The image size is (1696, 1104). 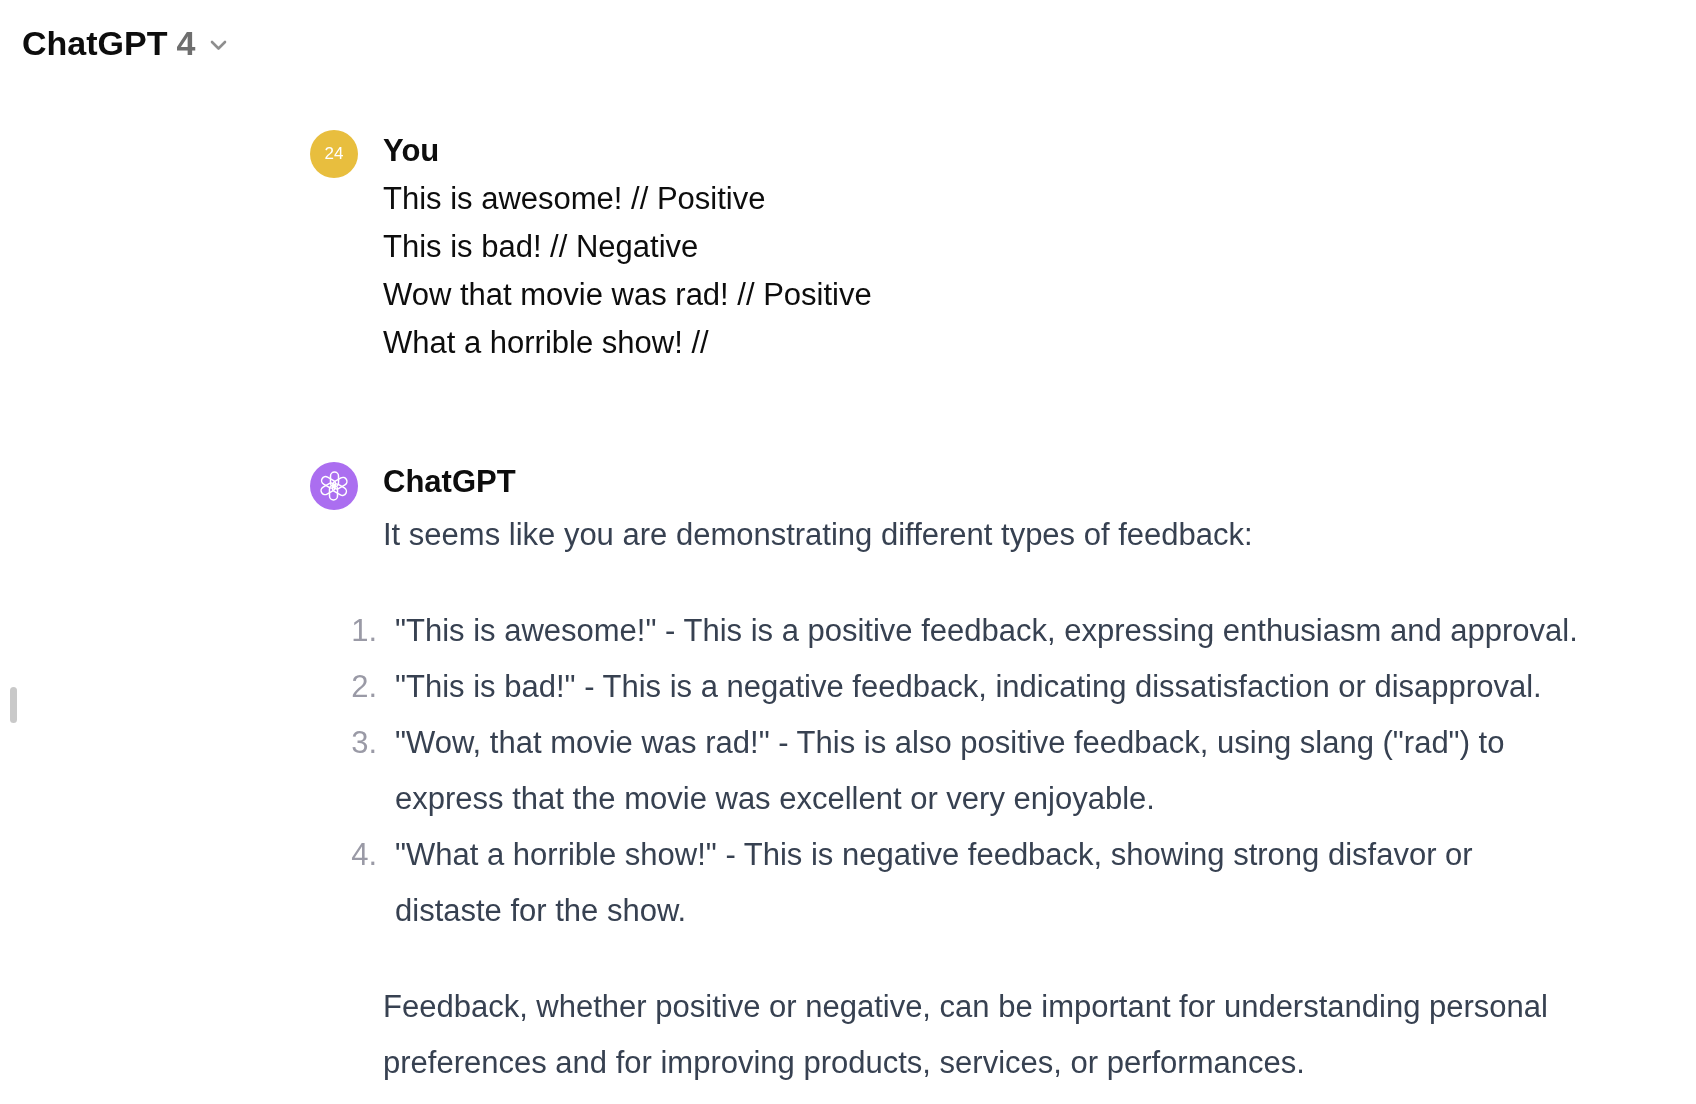 I want to click on list-number: 4., so click(x=364, y=855).